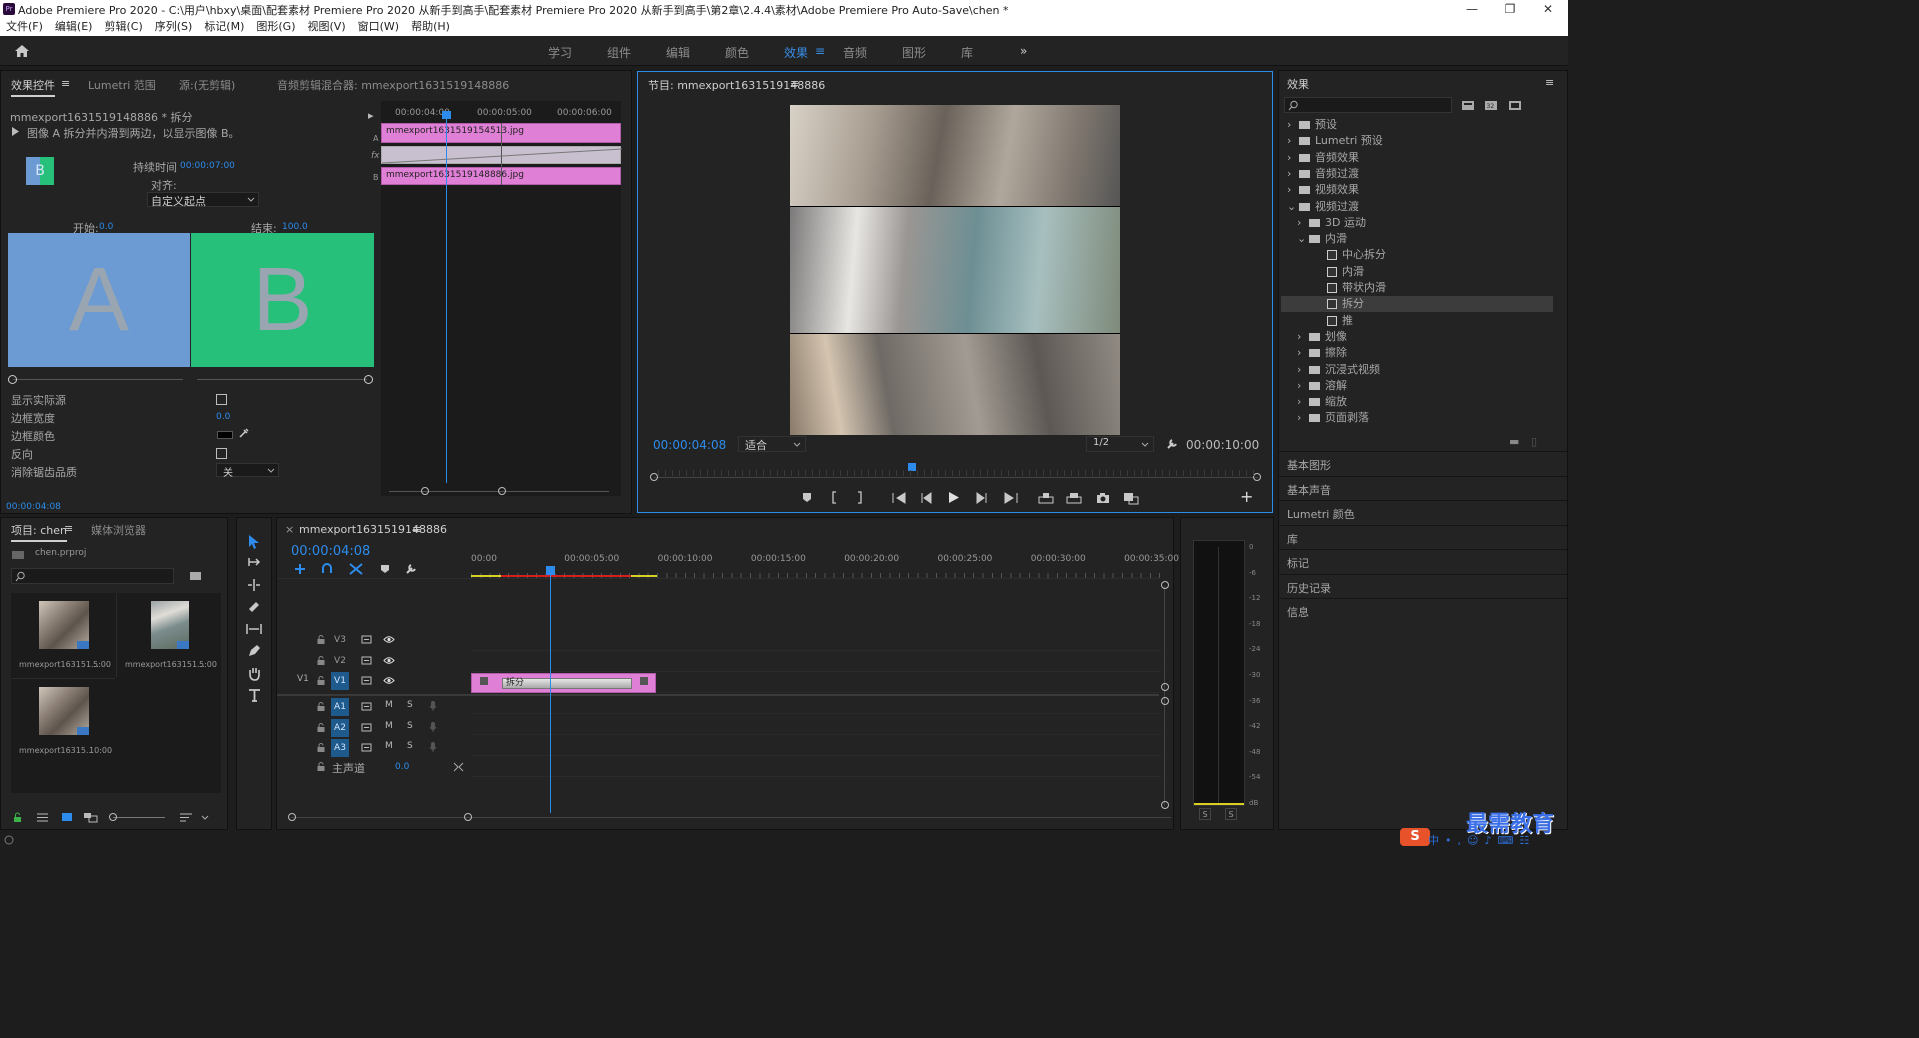  I want to click on effect-controls-menu-icon: ≡, so click(65, 83).